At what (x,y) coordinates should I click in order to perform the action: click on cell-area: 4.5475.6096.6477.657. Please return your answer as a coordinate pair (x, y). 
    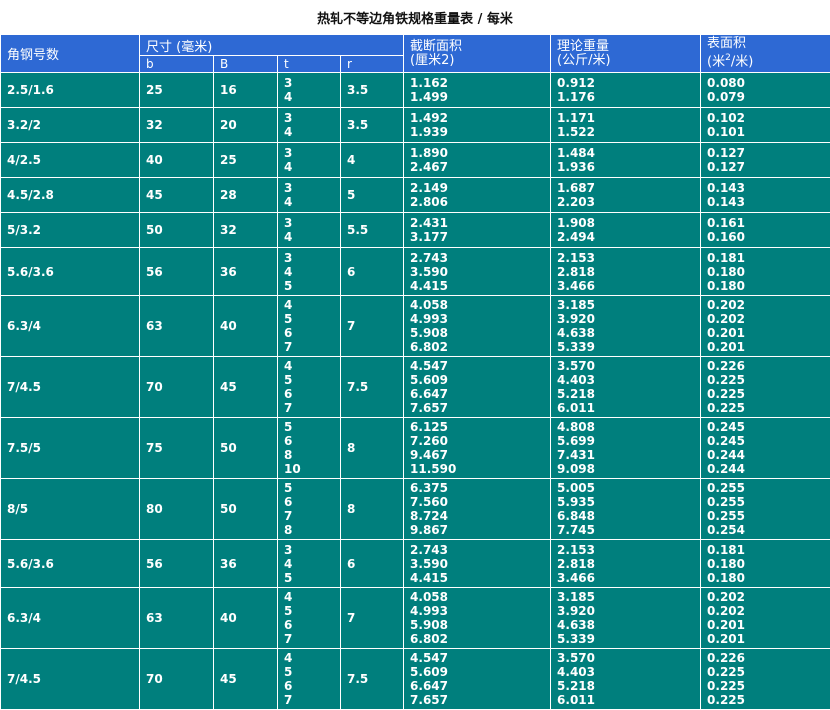
    Looking at the image, I should click on (477, 387).